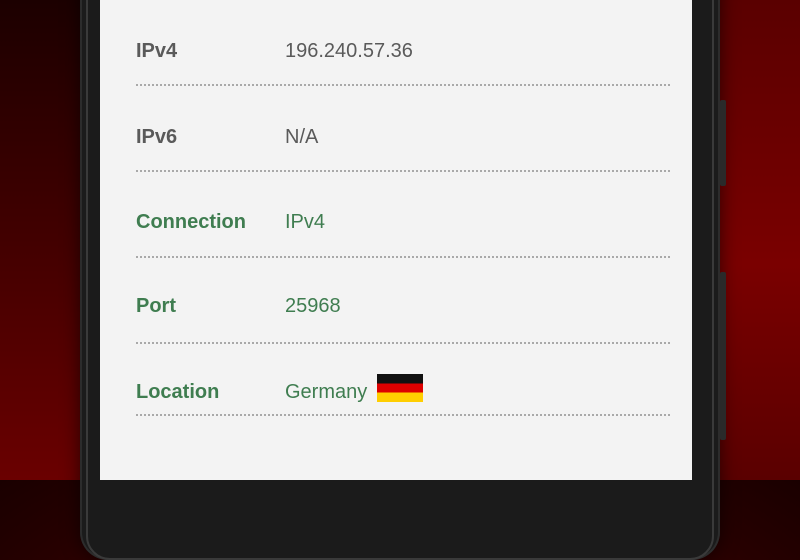  I want to click on connection-value: IPv4, so click(305, 222).